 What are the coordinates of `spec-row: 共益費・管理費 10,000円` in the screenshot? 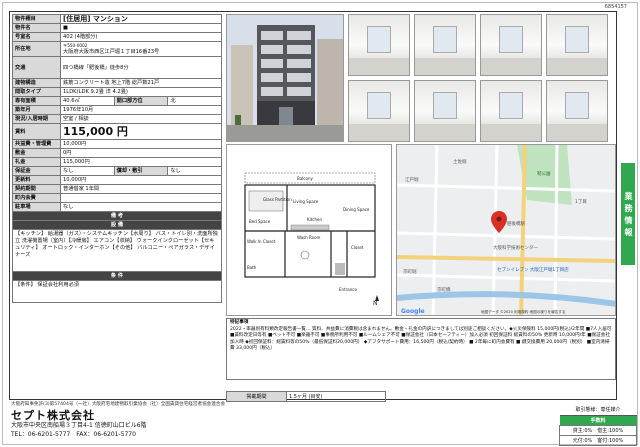 It's located at (117, 144).